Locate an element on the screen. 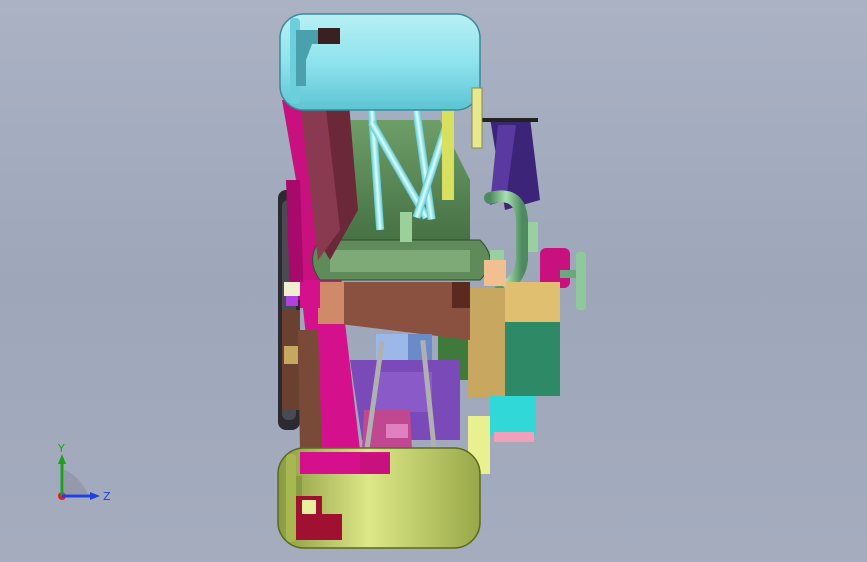  y-axis-label: Y is located at coordinates (61, 448).